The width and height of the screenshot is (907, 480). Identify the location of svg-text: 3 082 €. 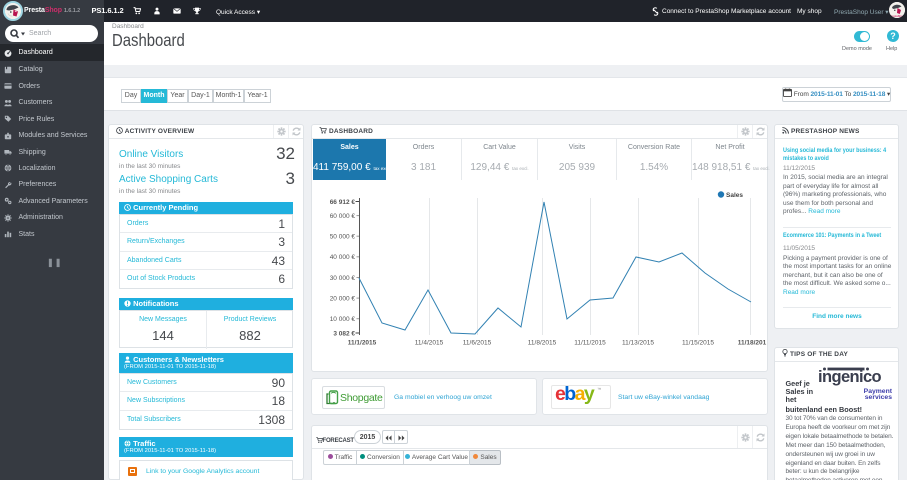
(344, 334).